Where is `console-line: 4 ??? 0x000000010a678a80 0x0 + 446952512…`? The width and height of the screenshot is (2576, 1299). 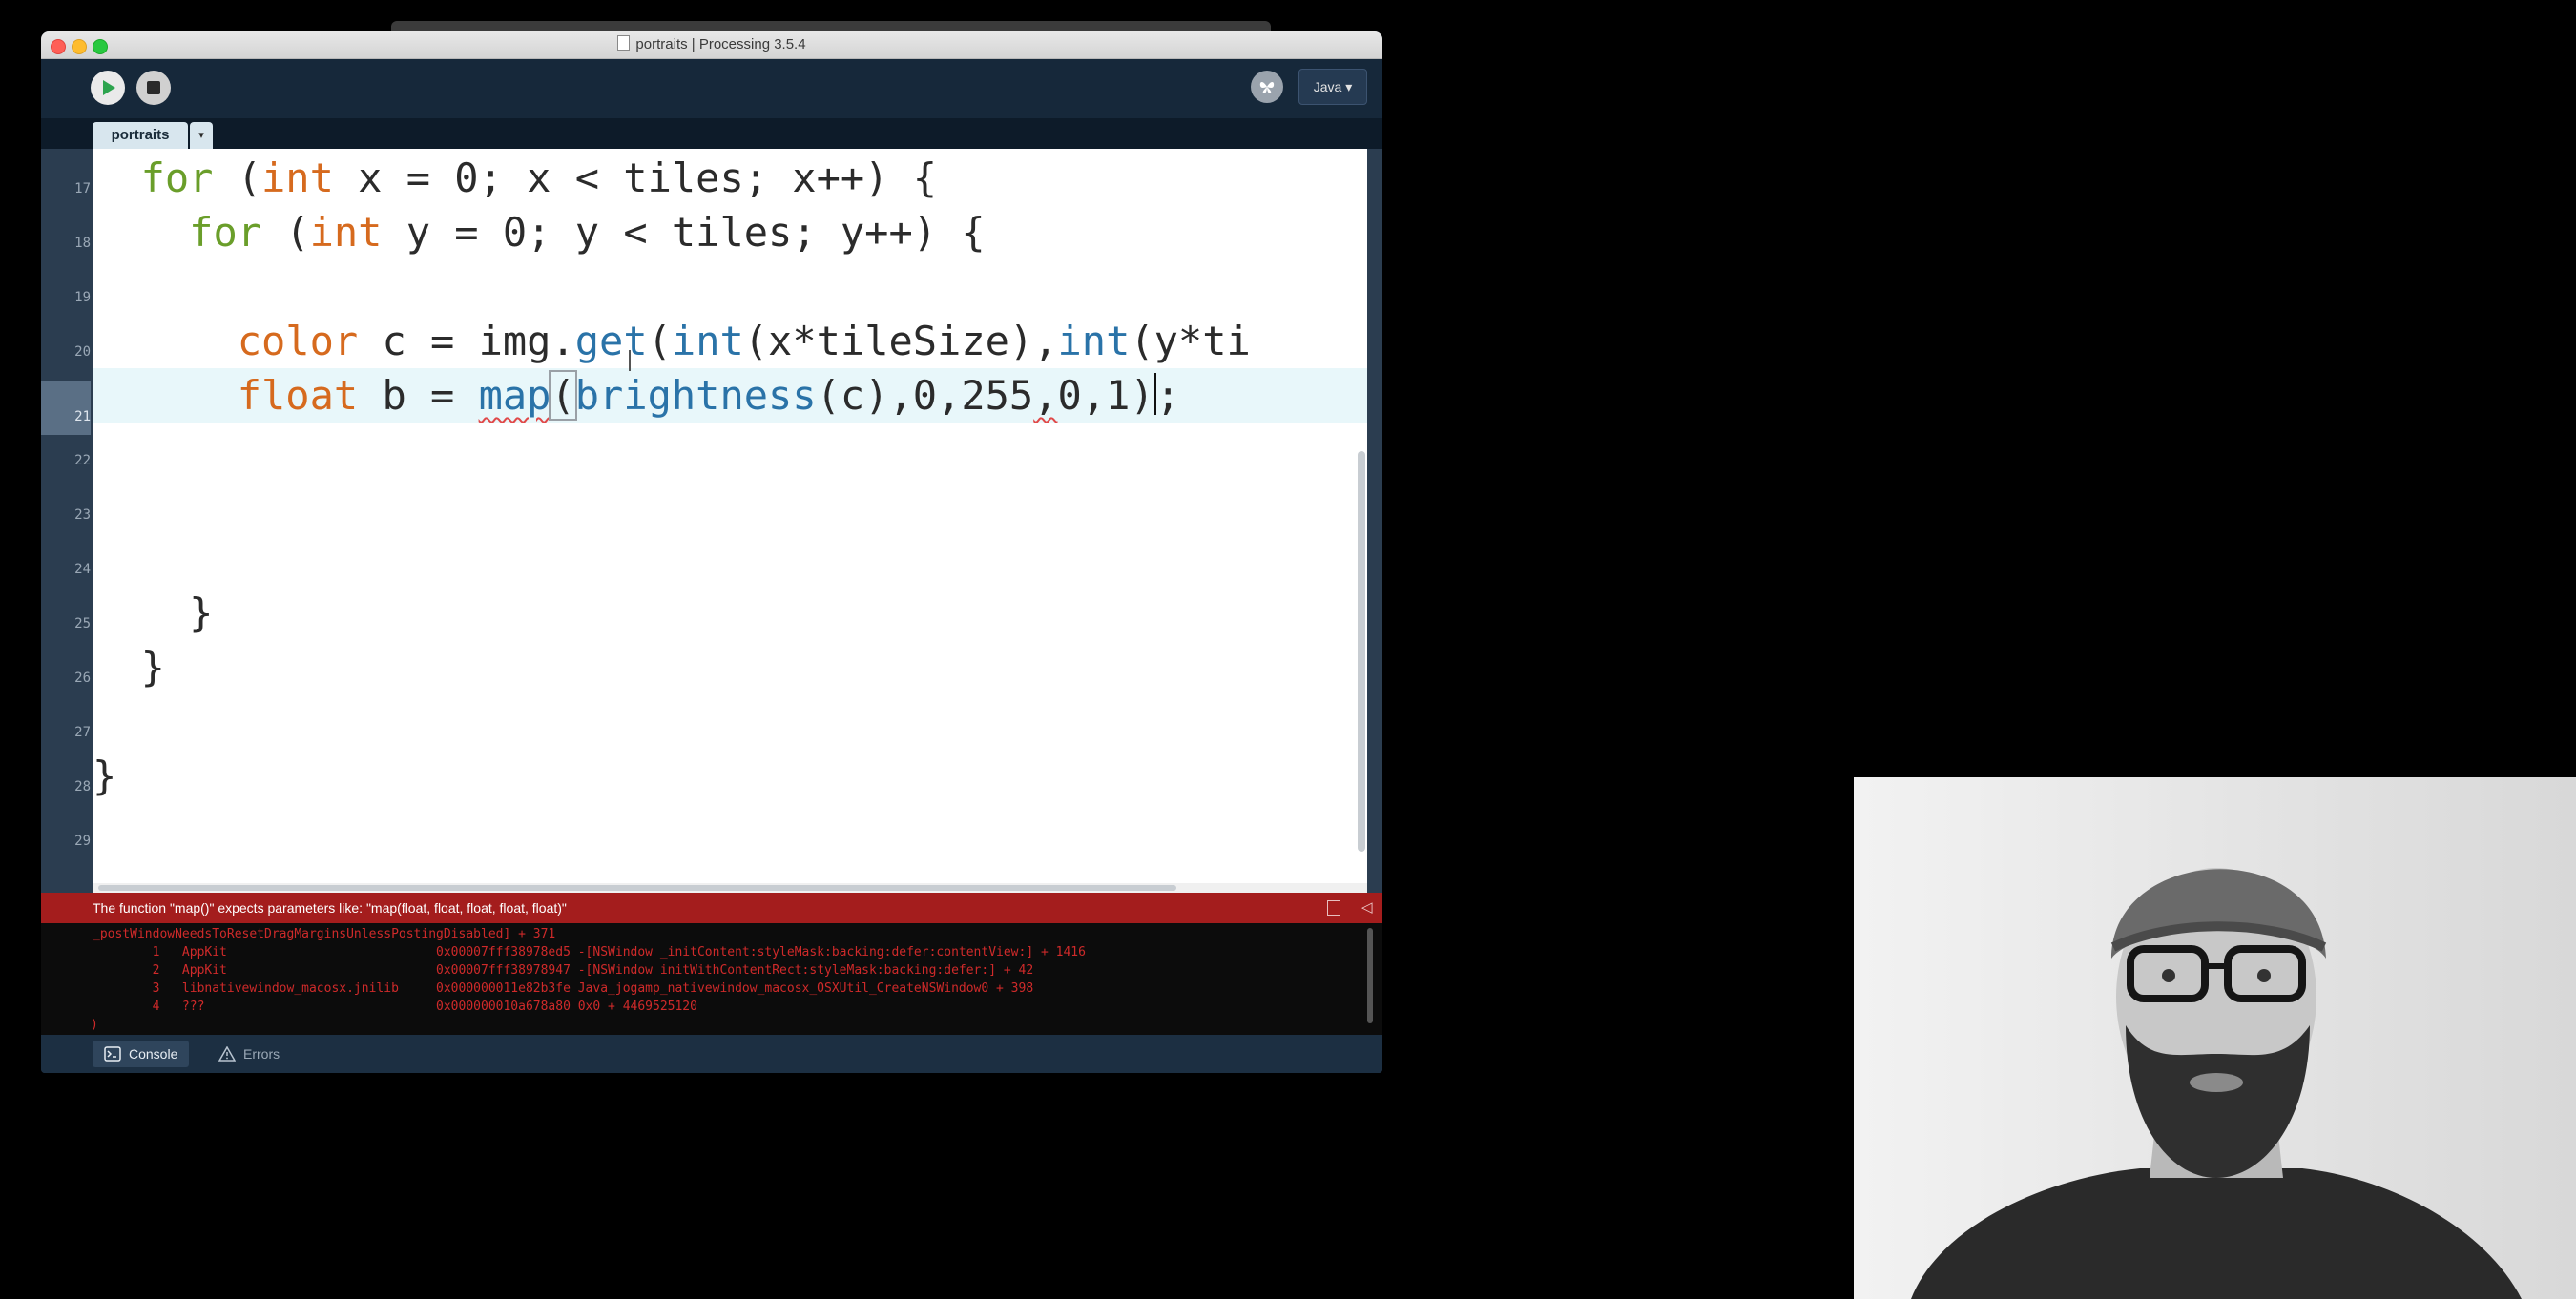
console-line: 4 ??? 0x000000010a678a80 0x0 + 446952512… is located at coordinates (395, 1007).